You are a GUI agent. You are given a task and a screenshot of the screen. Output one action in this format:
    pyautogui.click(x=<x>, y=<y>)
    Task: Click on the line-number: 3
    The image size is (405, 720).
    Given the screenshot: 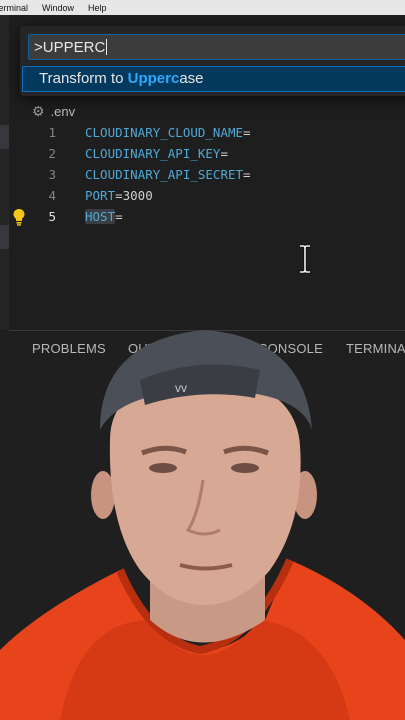 What is the action you would take?
    pyautogui.click(x=52, y=174)
    